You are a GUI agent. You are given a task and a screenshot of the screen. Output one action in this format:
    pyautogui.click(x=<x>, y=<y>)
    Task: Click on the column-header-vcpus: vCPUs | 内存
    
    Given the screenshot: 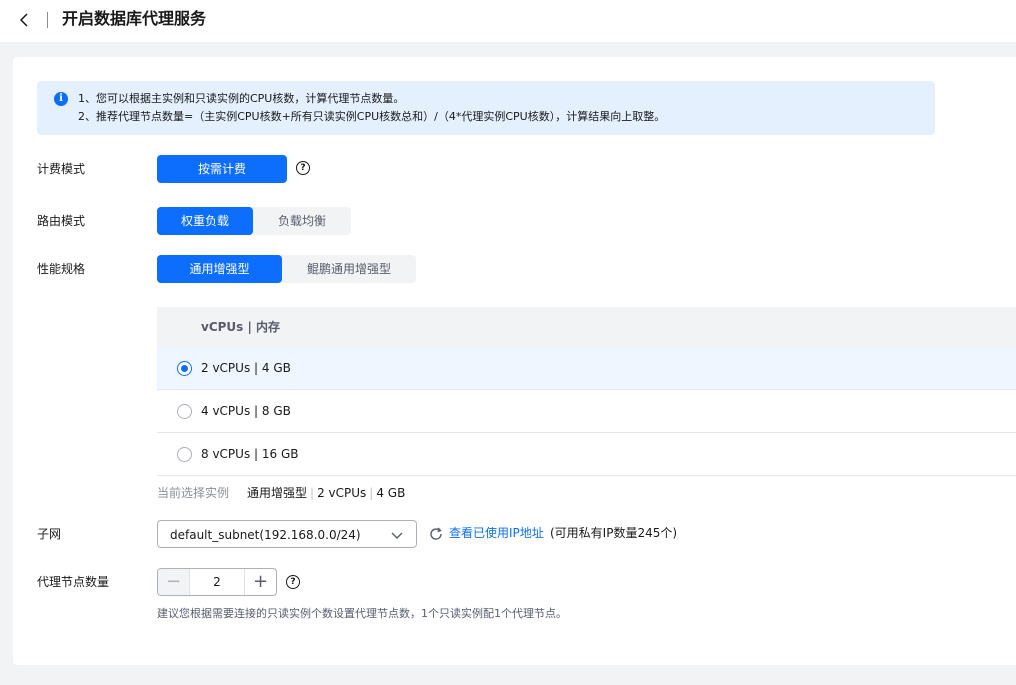 What is the action you would take?
    pyautogui.click(x=241, y=327)
    